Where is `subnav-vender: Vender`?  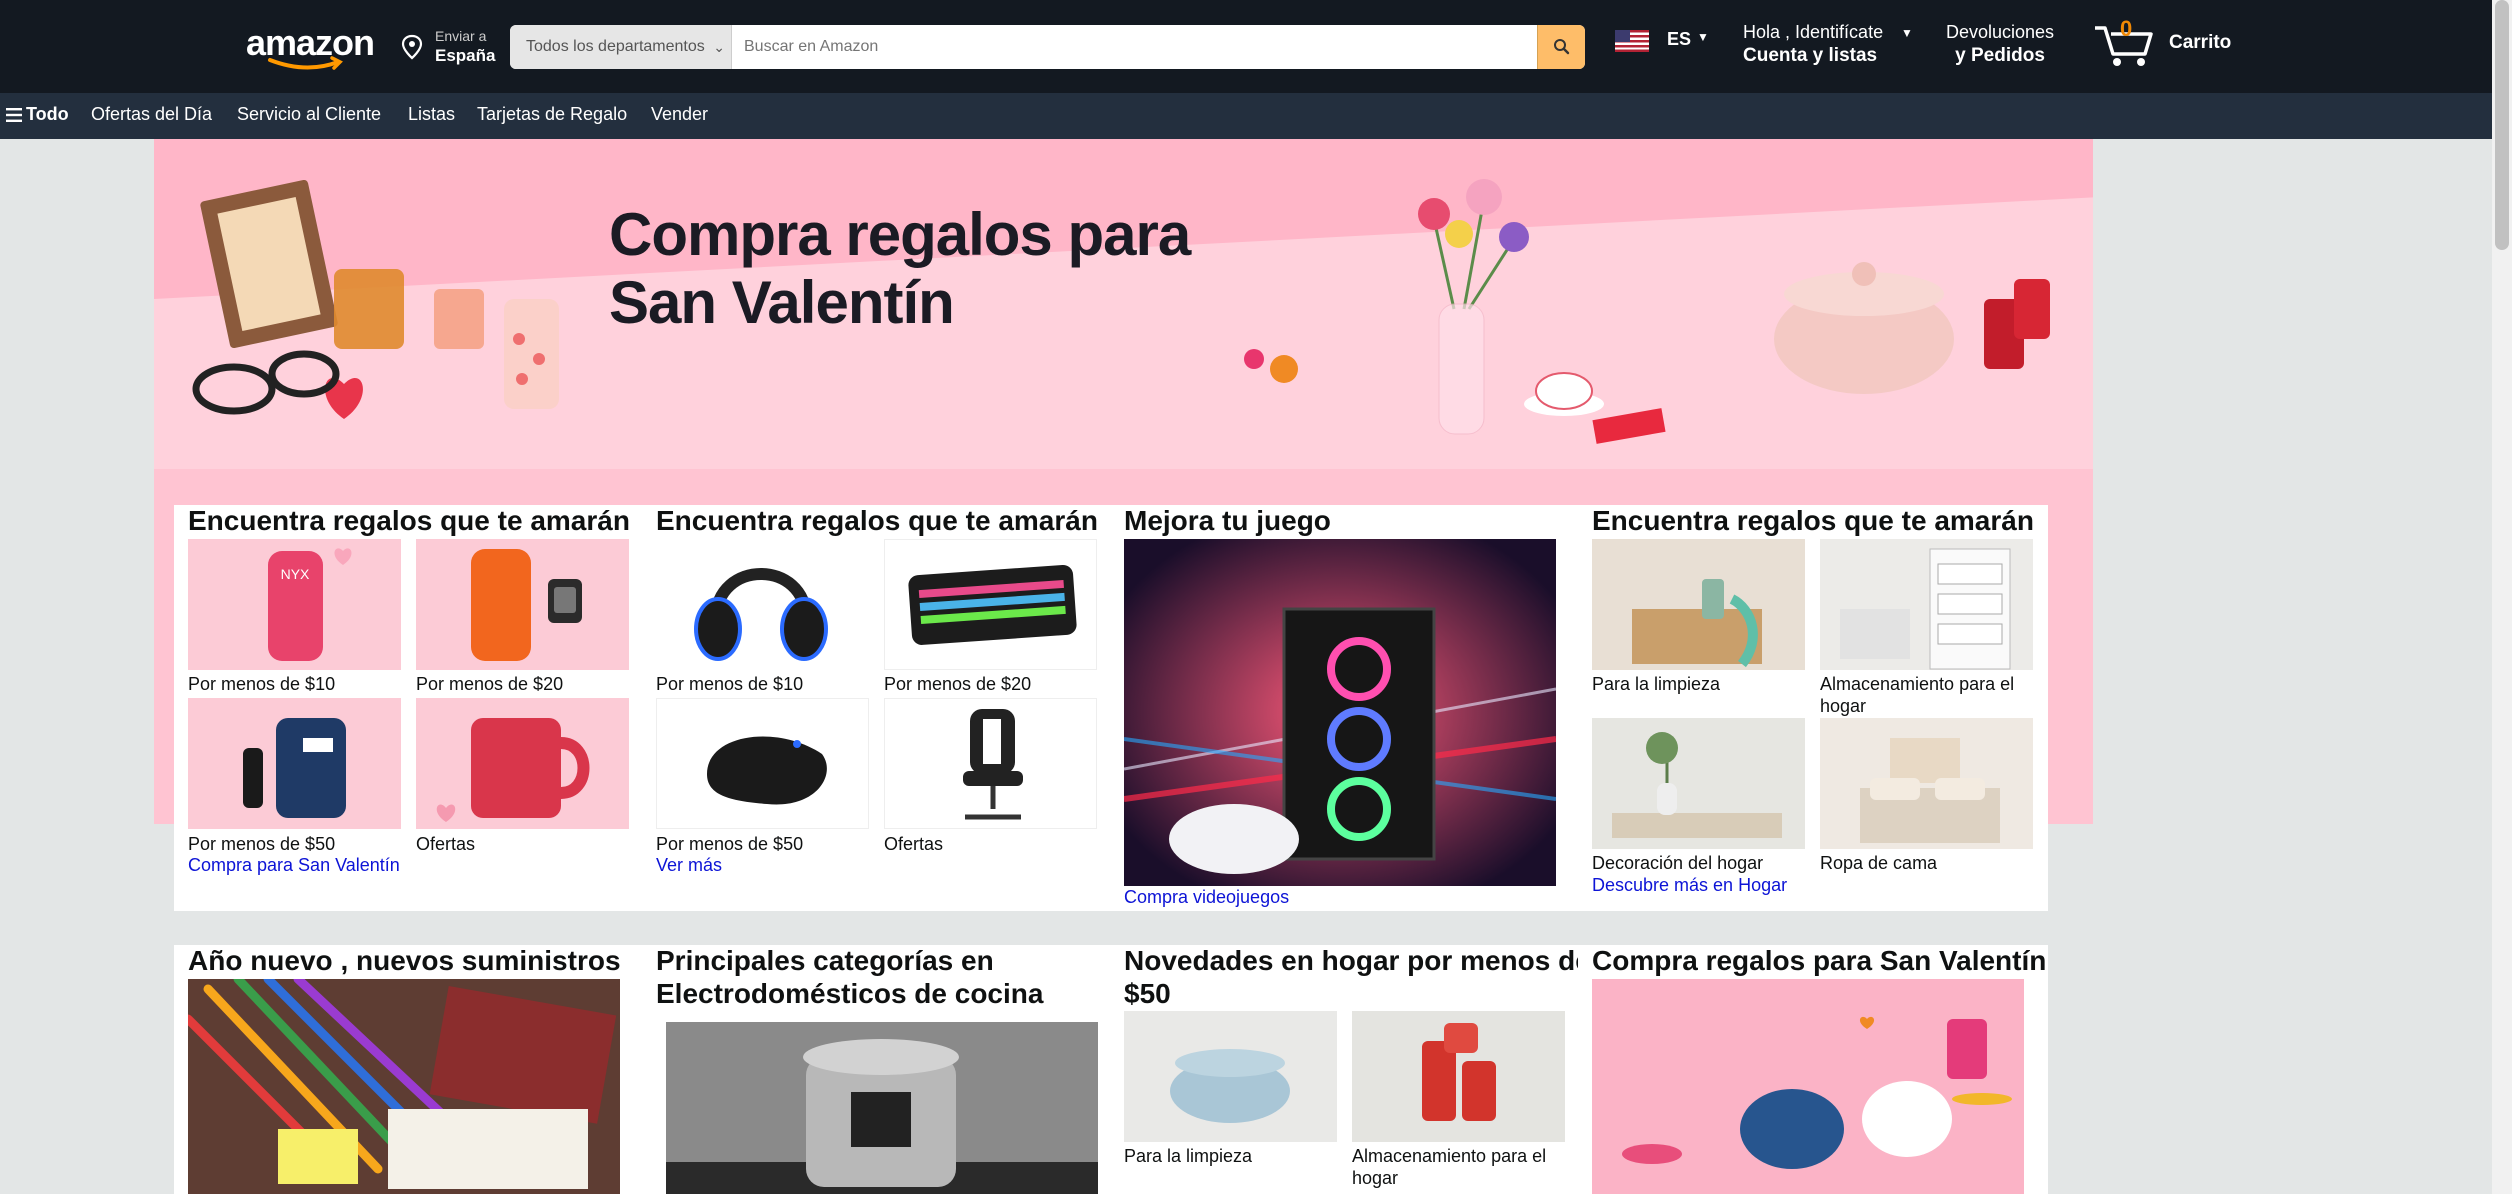 subnav-vender: Vender is located at coordinates (679, 114).